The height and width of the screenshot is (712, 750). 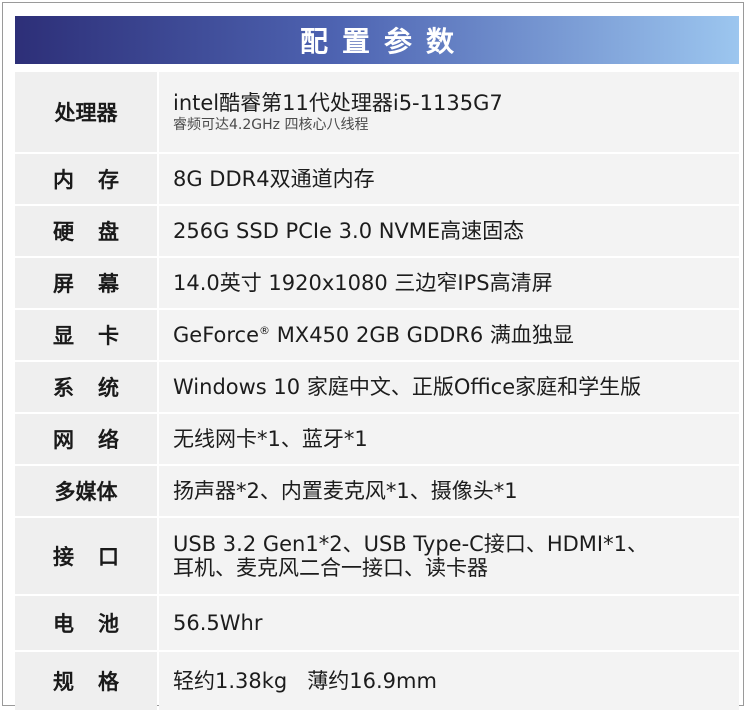 I want to click on spec-value-line2: 耳机、麦克风二合一接口、读卡器, so click(x=330, y=568).